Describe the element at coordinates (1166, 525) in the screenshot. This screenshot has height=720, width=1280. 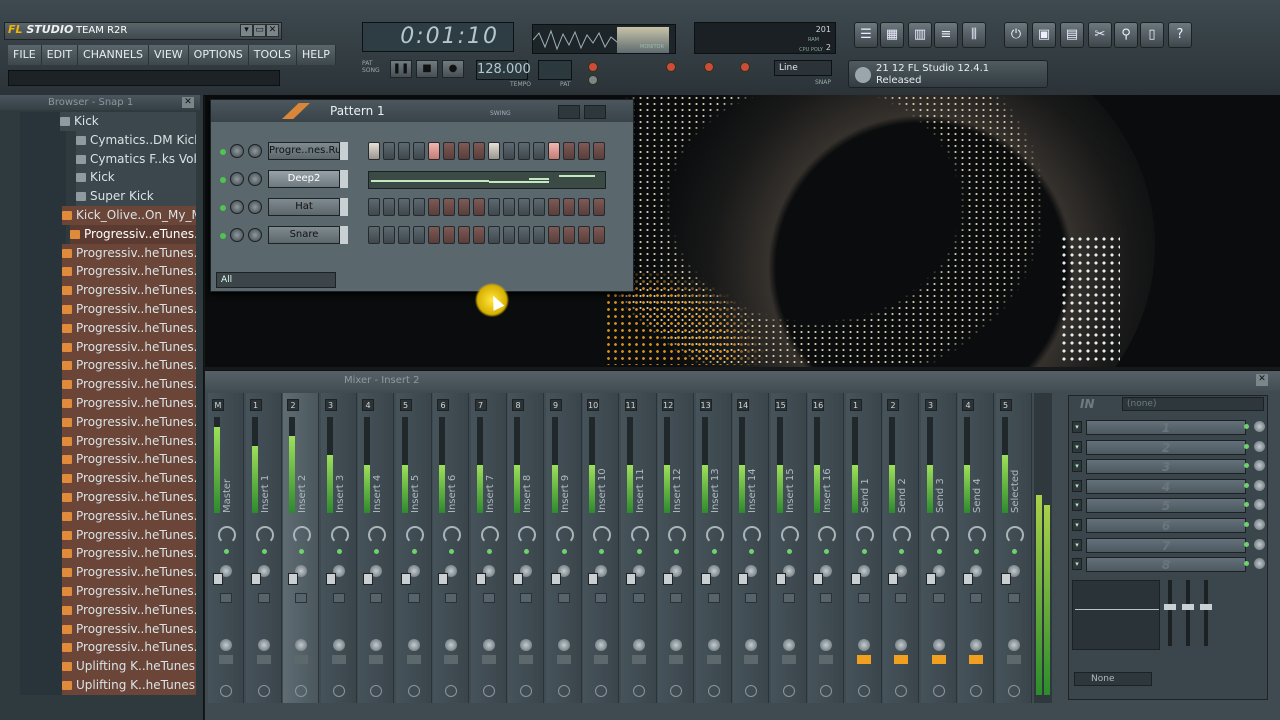
I see `fx-slot-label: 6` at that location.